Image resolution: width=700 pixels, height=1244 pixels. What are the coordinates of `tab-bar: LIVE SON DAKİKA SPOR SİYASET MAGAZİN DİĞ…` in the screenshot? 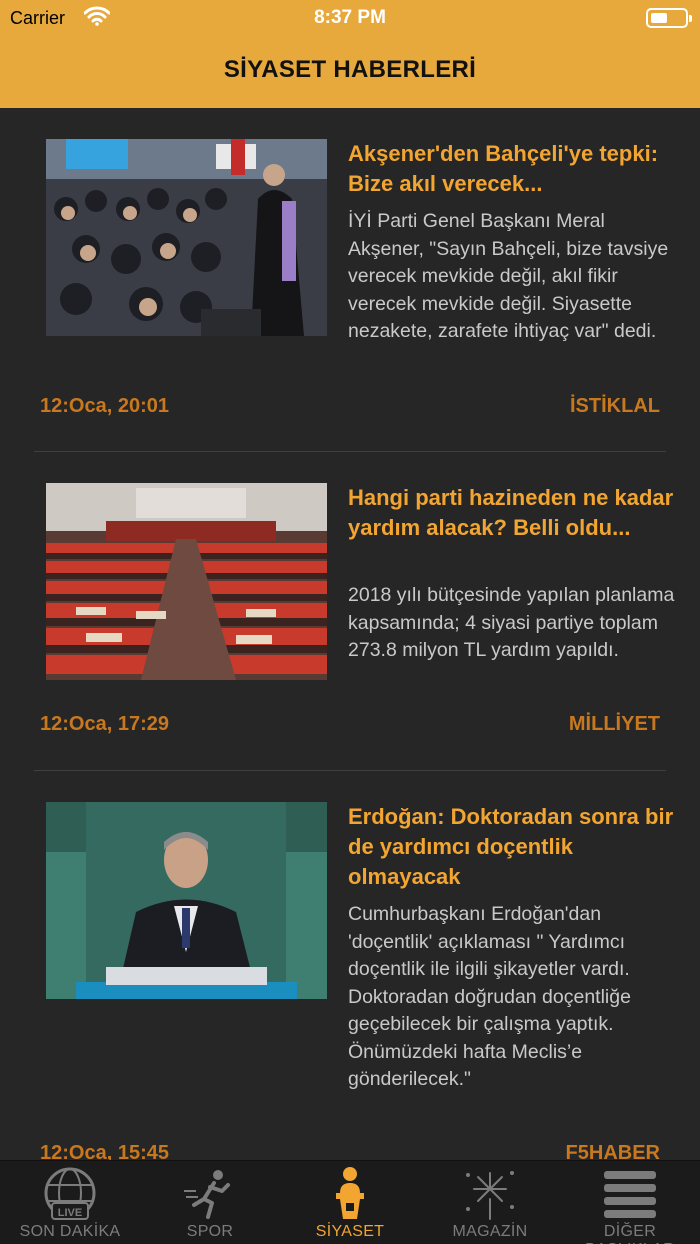 It's located at (350, 1202).